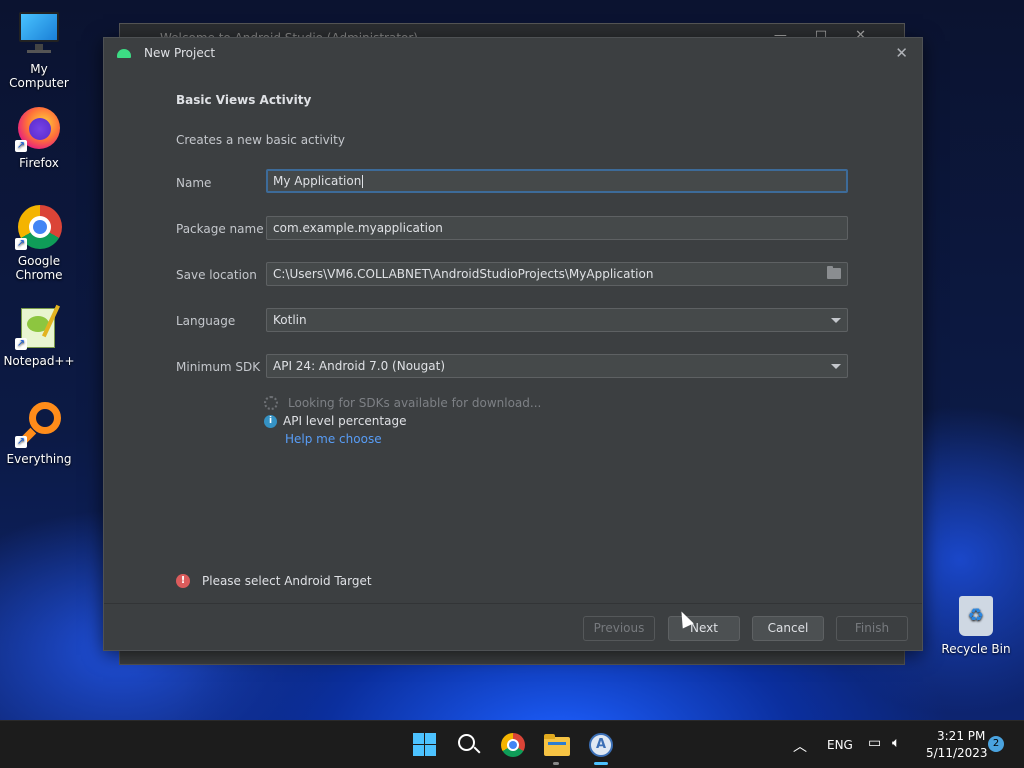  What do you see at coordinates (287, 581) in the screenshot?
I see `error-text: Please select Android Target` at bounding box center [287, 581].